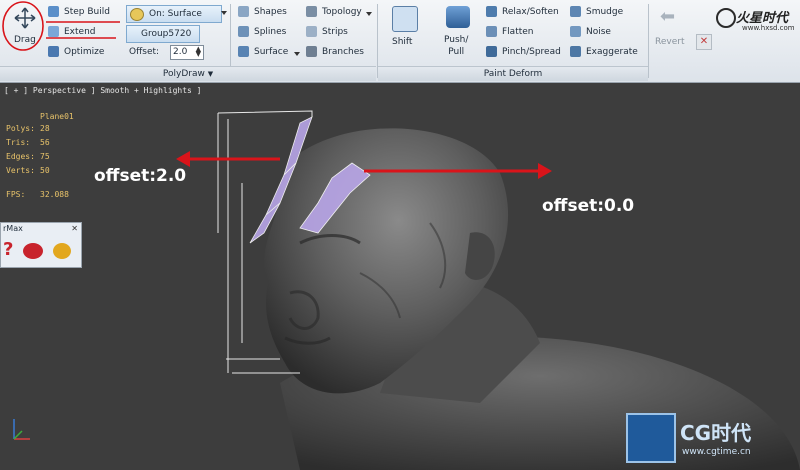 Image resolution: width=800 pixels, height=470 pixels. What do you see at coordinates (531, 52) in the screenshot?
I see `pinch-spread-button: Pinch/Spread` at bounding box center [531, 52].